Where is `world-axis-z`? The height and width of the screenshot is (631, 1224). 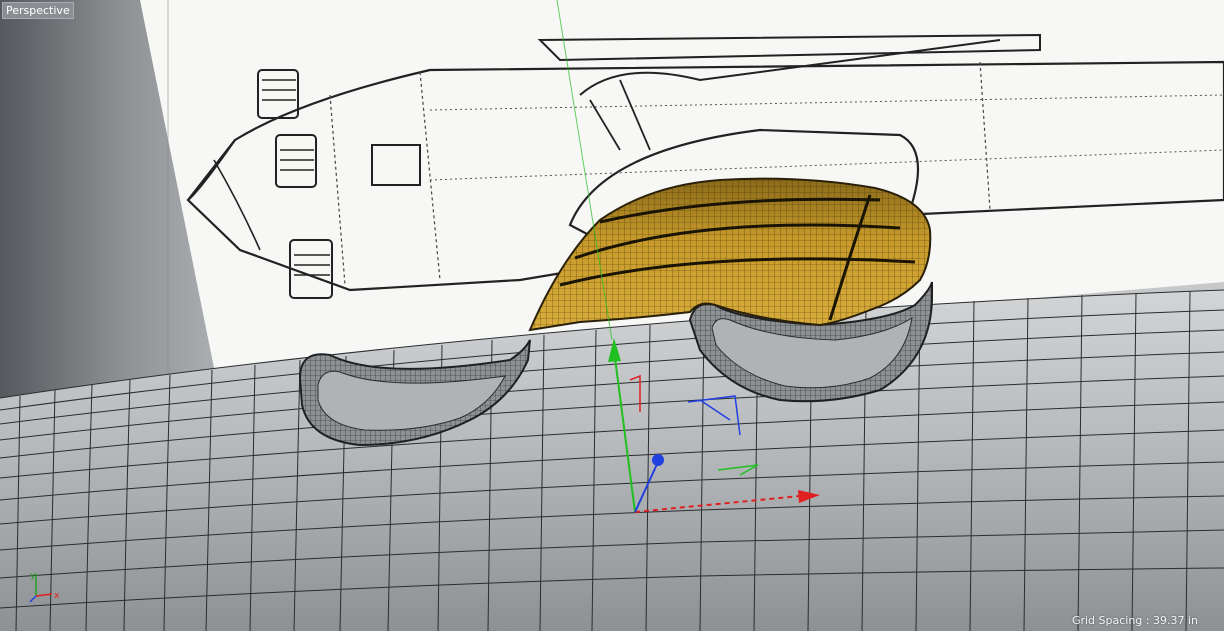 world-axis-z is located at coordinates (33, 599).